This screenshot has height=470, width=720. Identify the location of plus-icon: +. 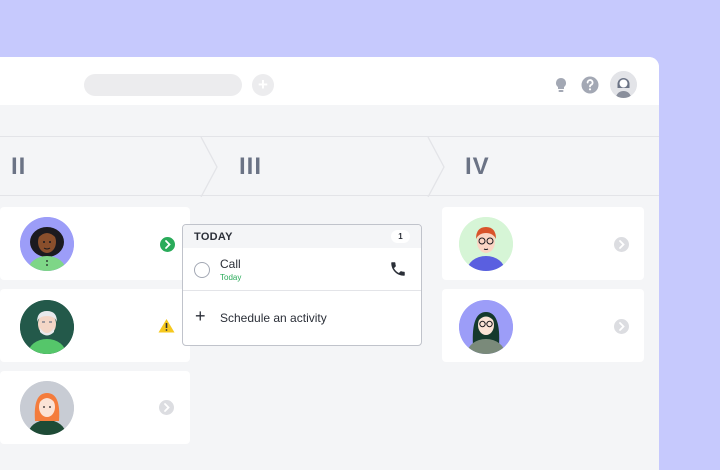
(200, 316).